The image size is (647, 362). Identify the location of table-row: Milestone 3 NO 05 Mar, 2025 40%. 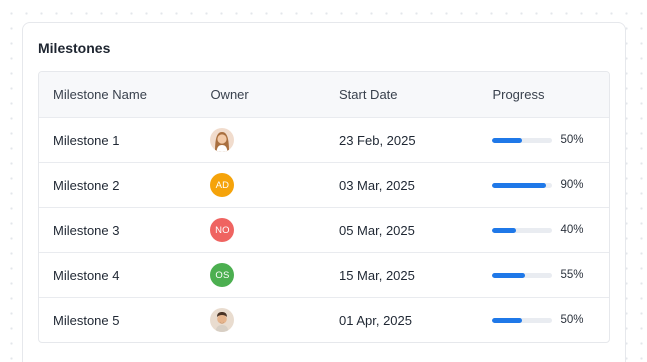
(324, 229).